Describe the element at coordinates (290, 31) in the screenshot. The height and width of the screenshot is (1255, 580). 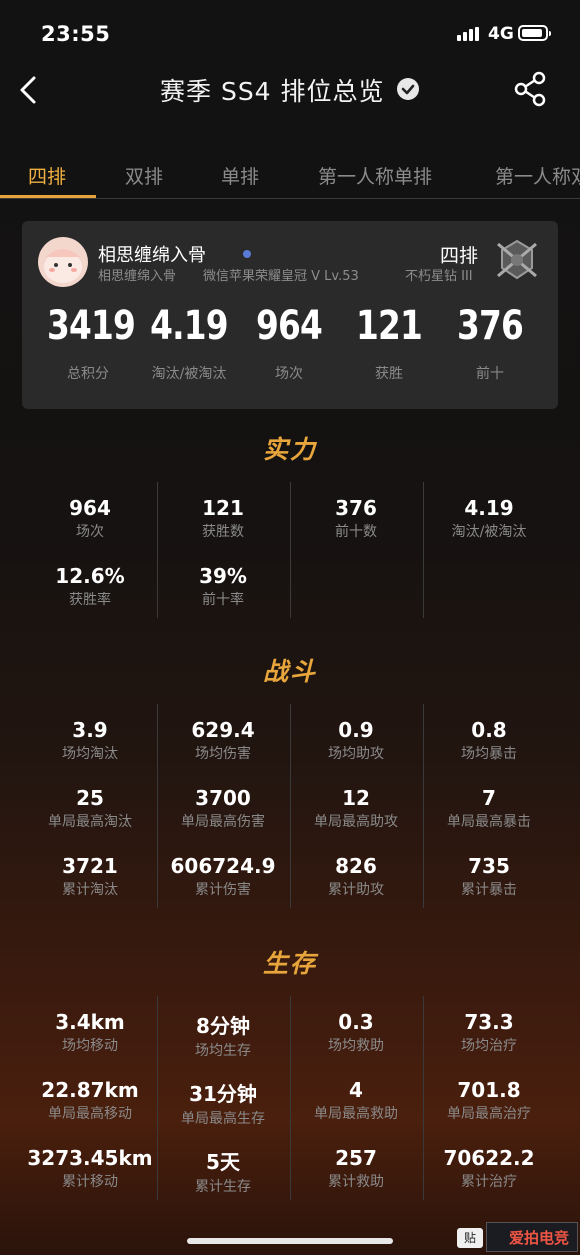
I see `status-bar: 23:55 4G` at that location.